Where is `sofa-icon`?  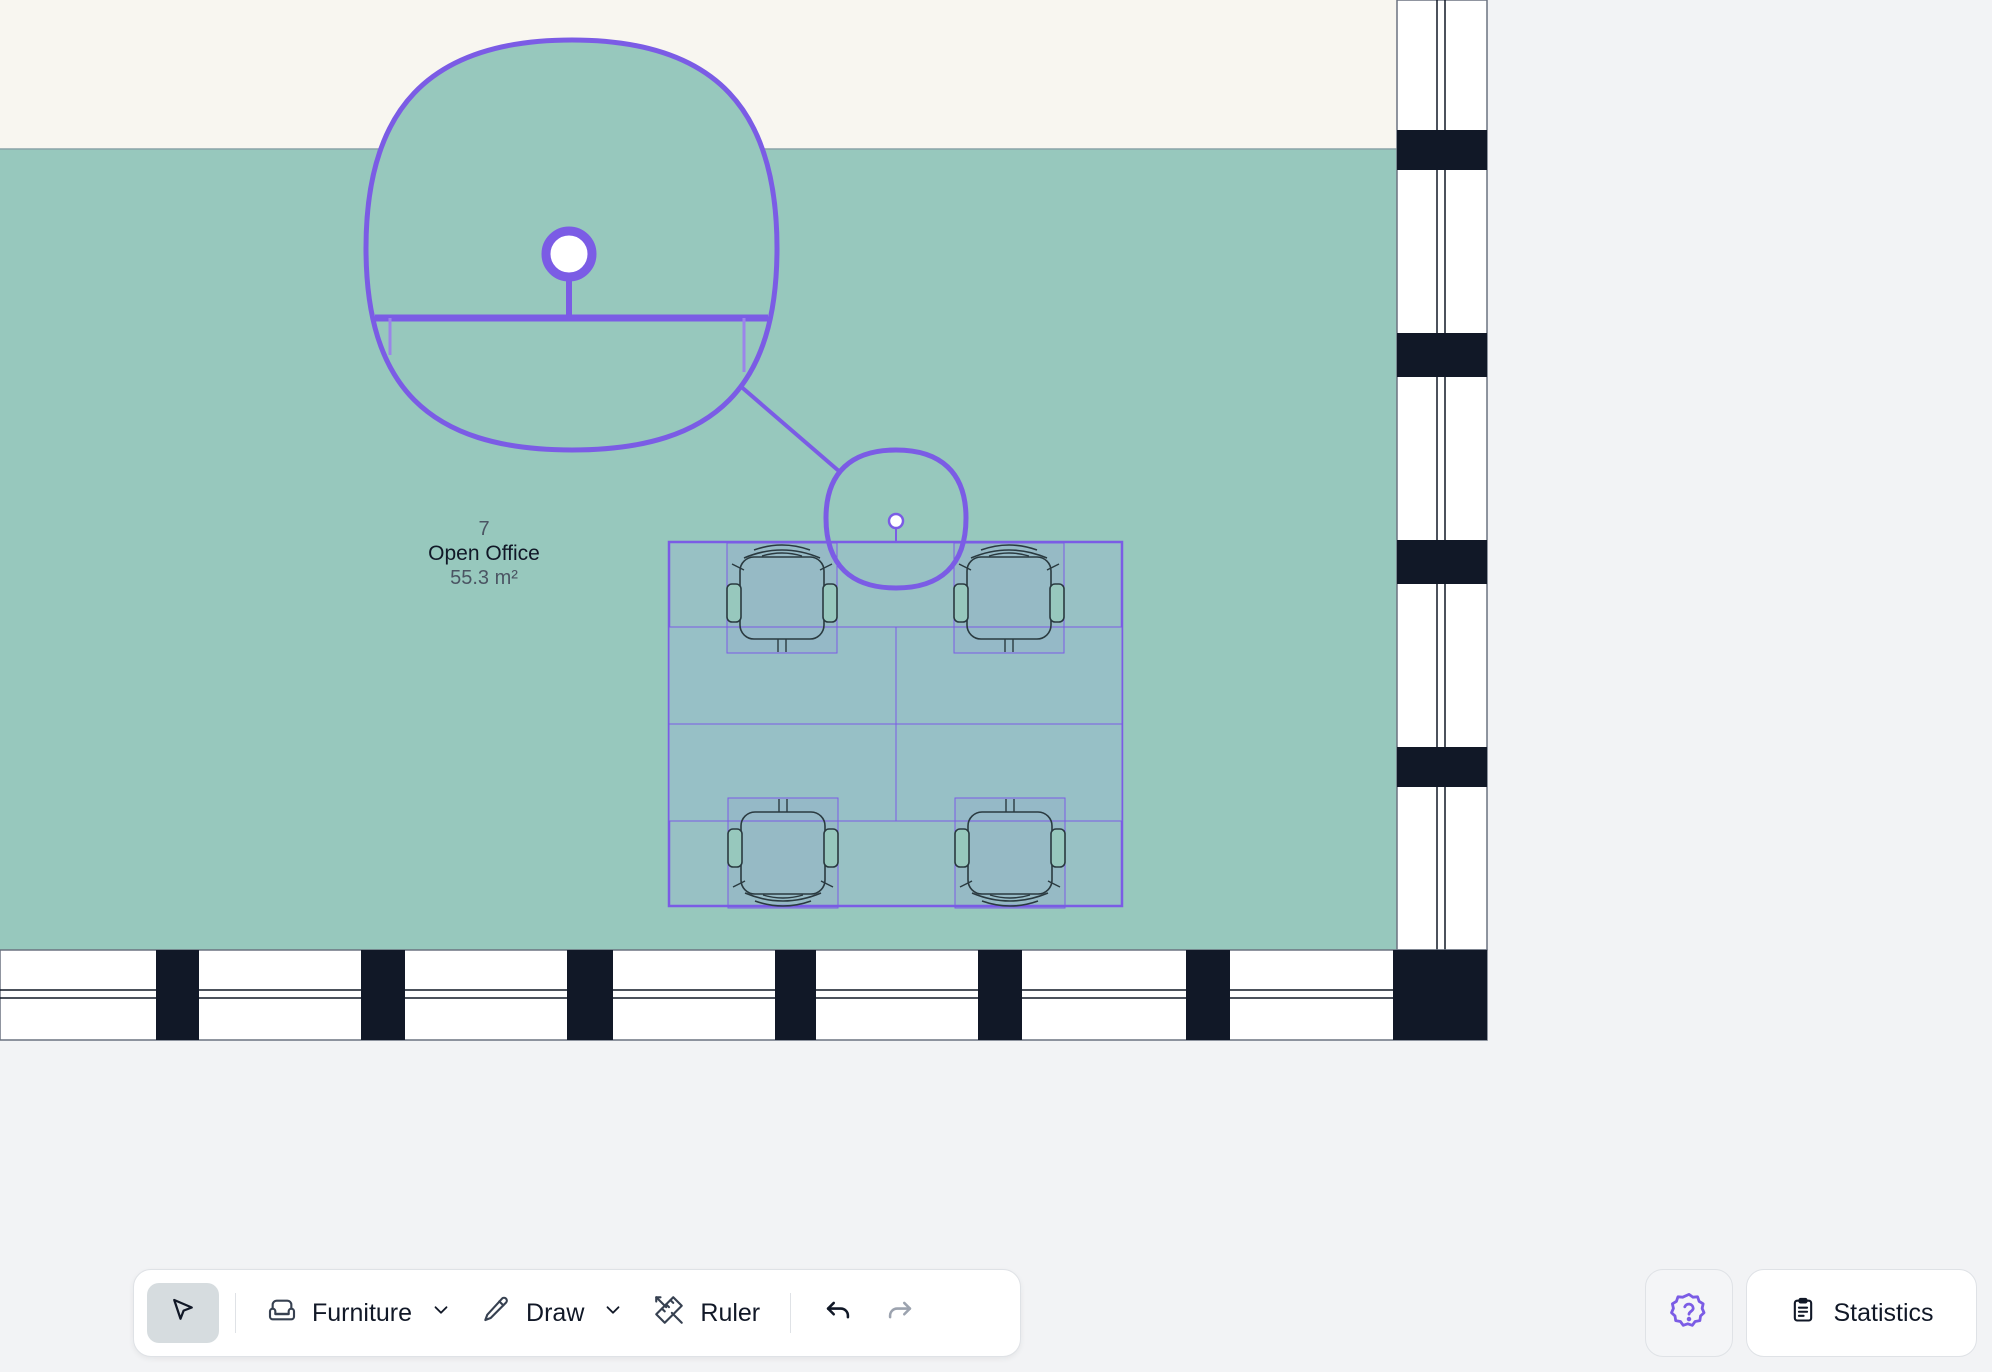
sofa-icon is located at coordinates (282, 1313).